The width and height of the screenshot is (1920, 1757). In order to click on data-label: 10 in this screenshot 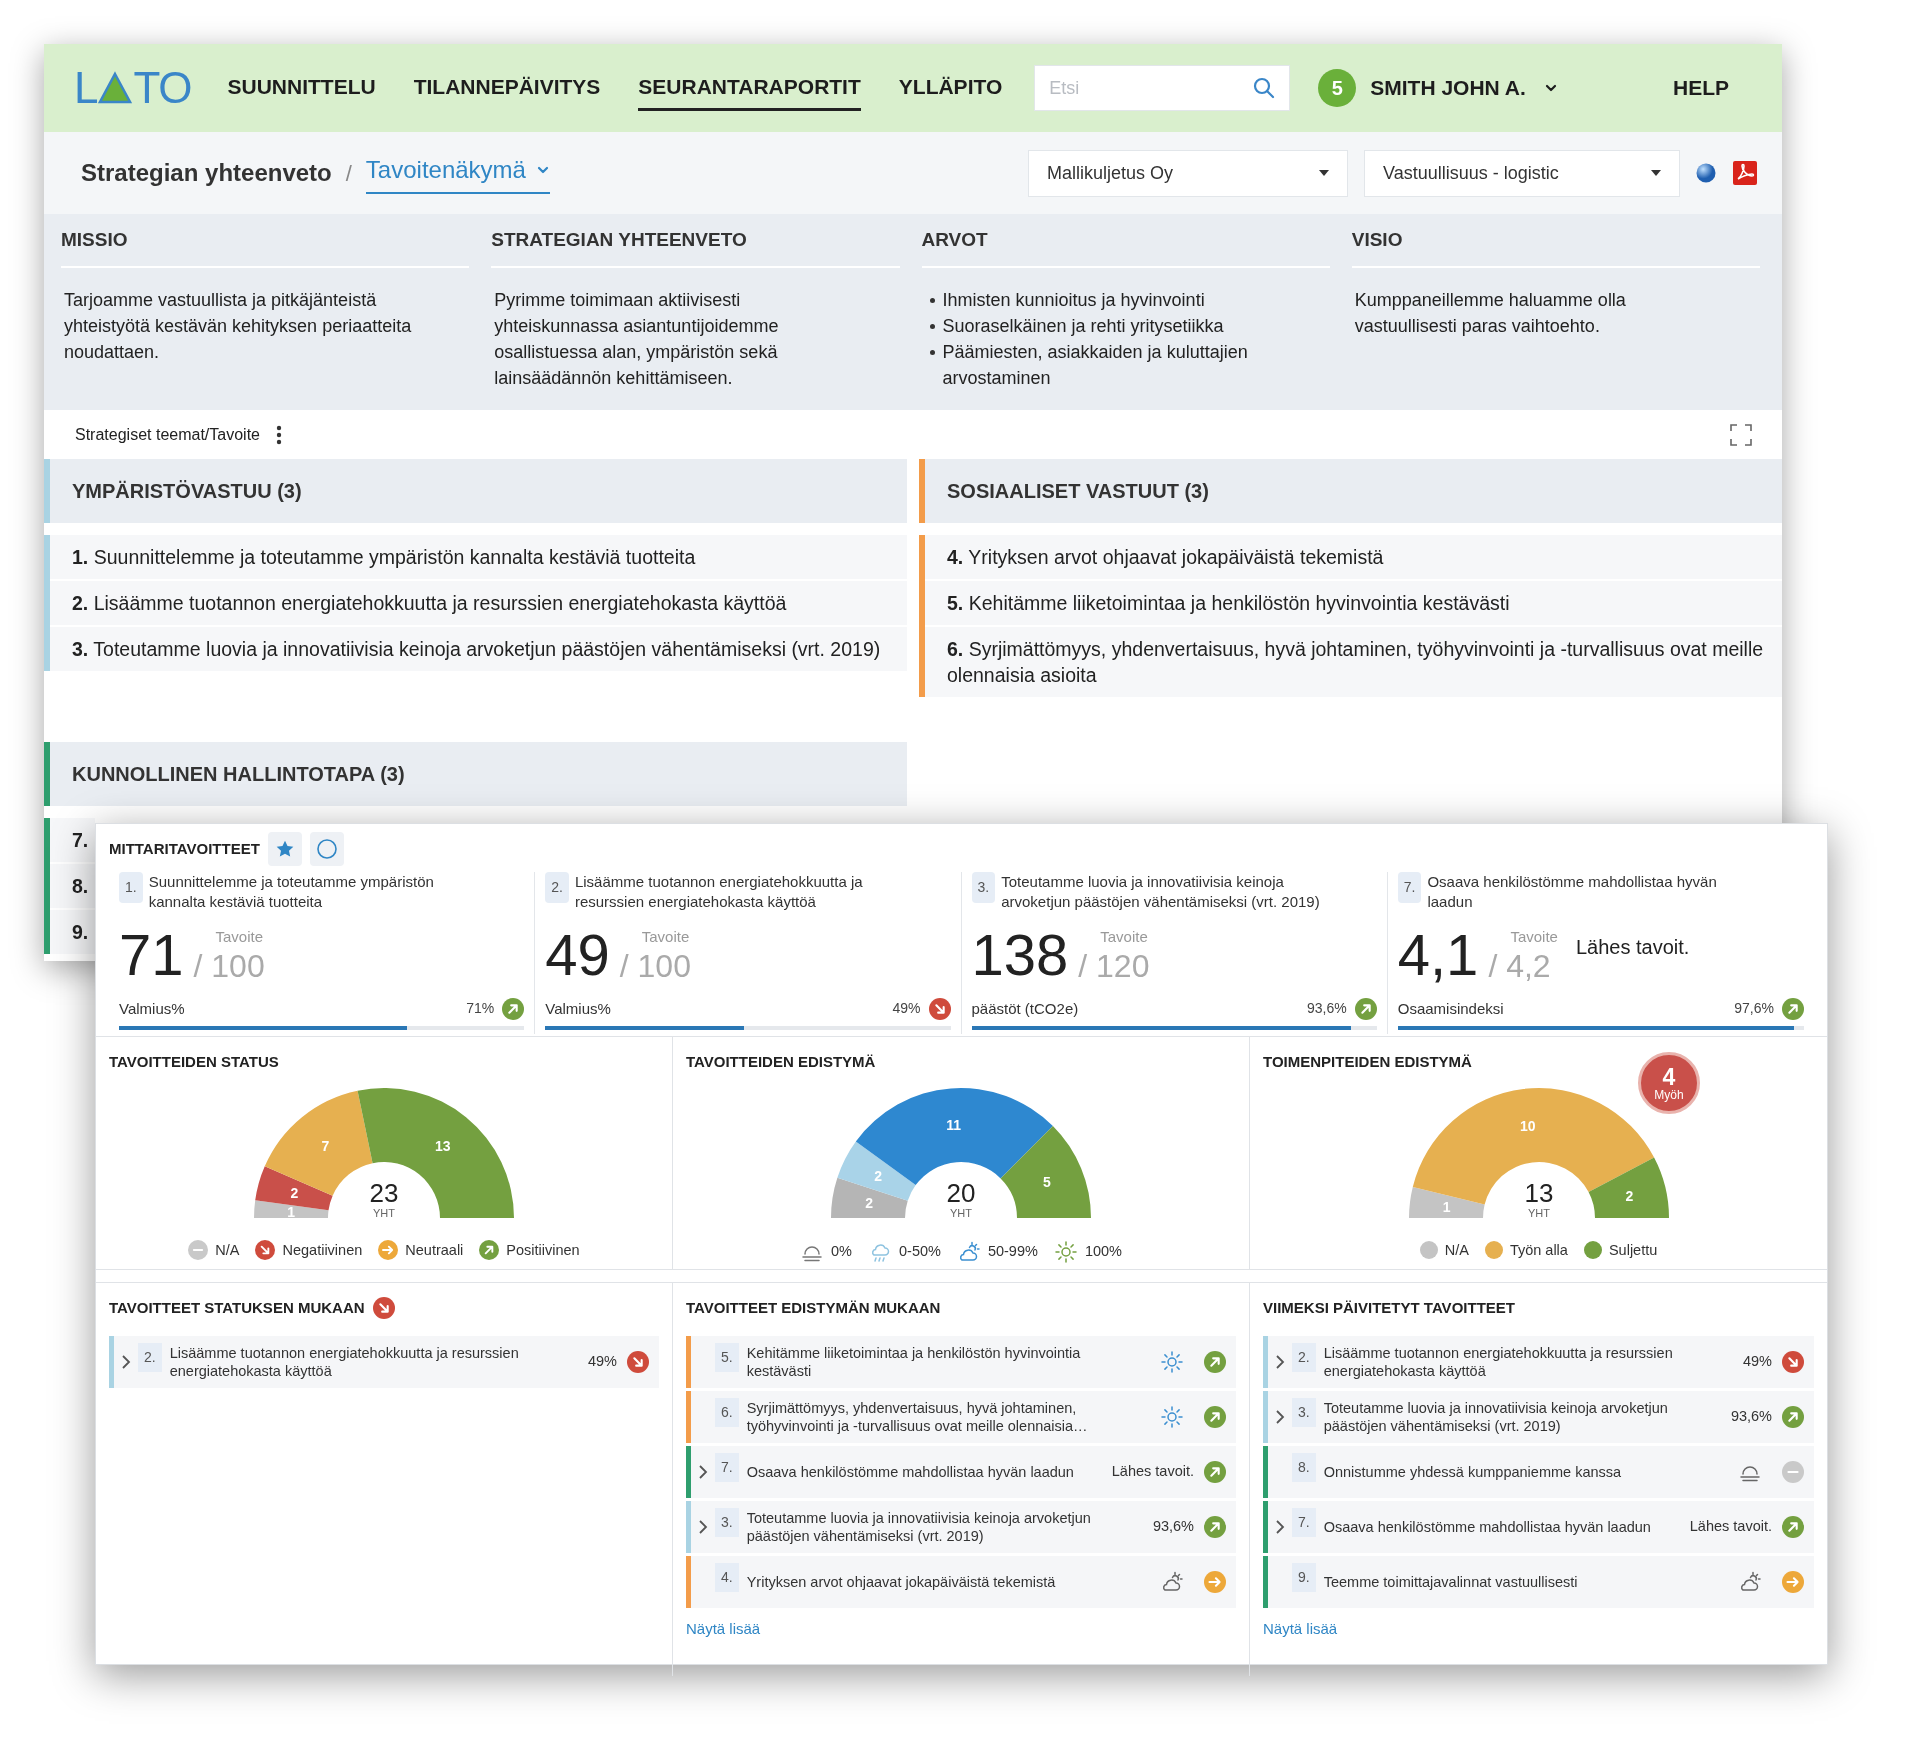, I will do `click(1527, 1125)`.